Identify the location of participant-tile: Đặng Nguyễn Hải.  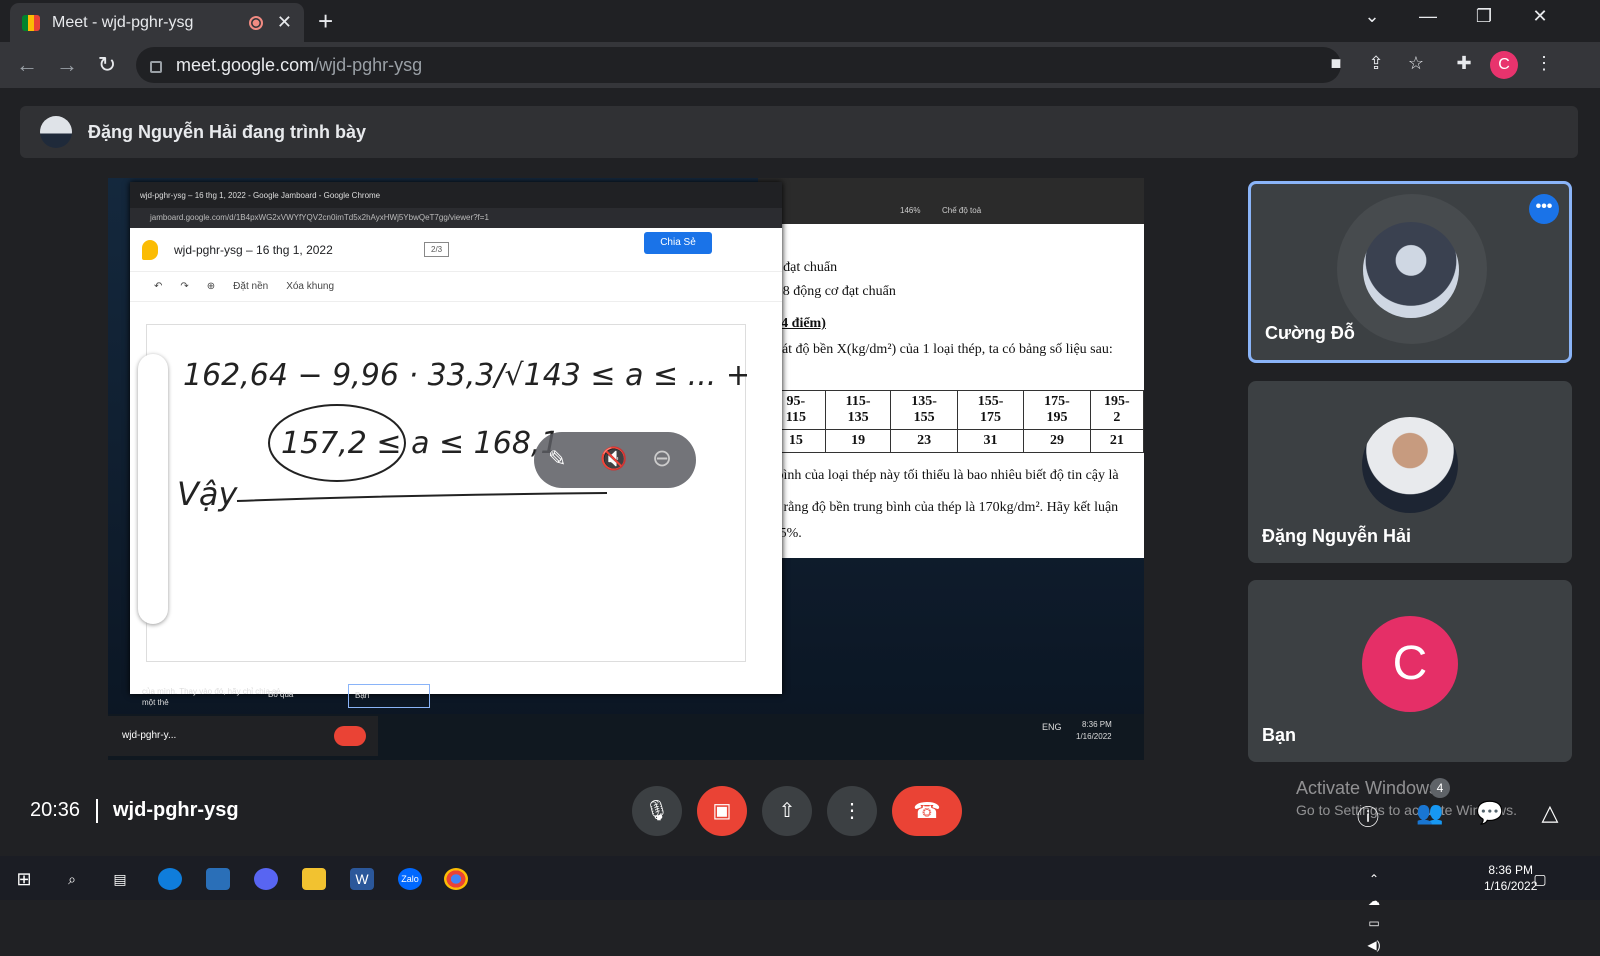
(1410, 472).